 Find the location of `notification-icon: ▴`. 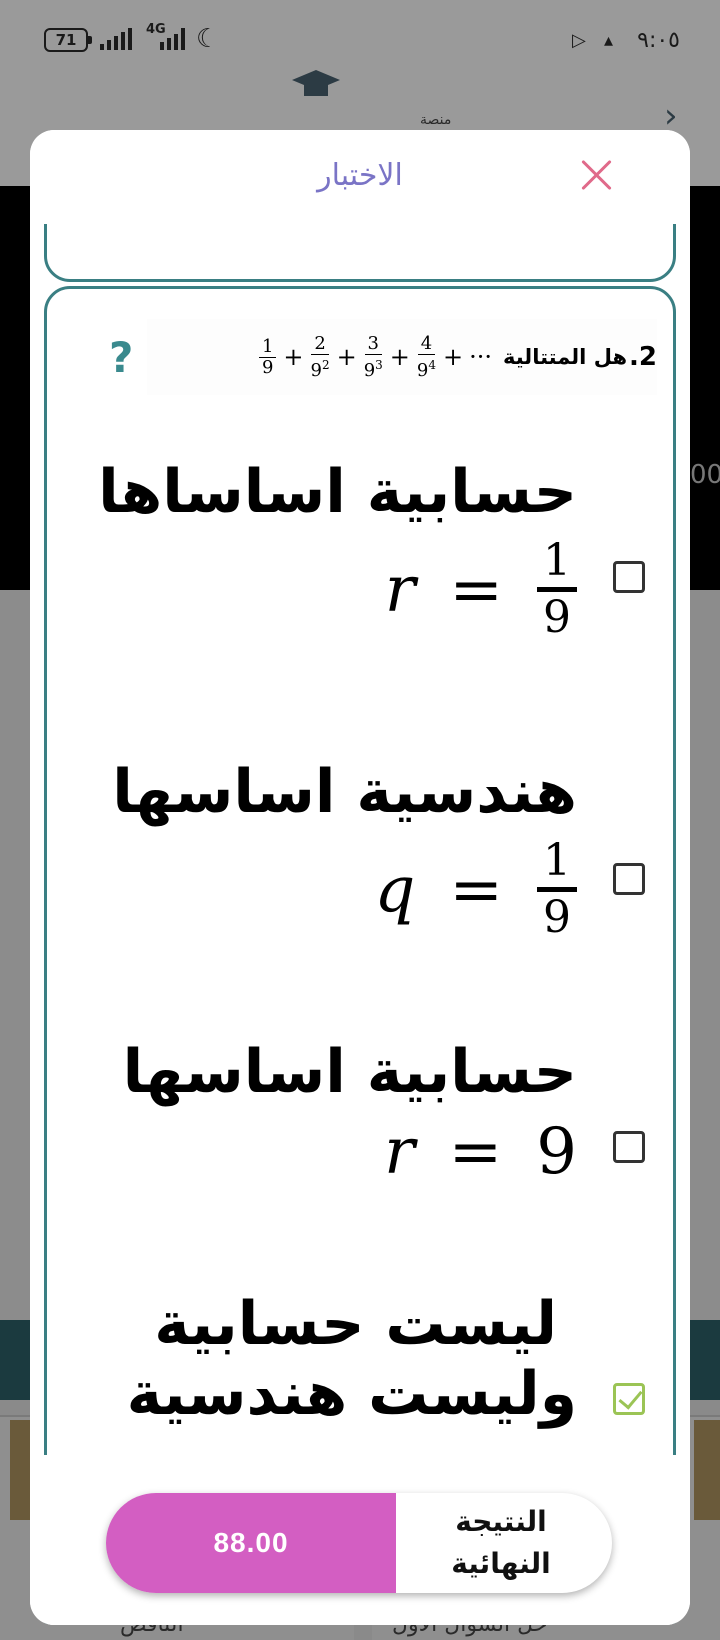

notification-icon: ▴ is located at coordinates (609, 40).